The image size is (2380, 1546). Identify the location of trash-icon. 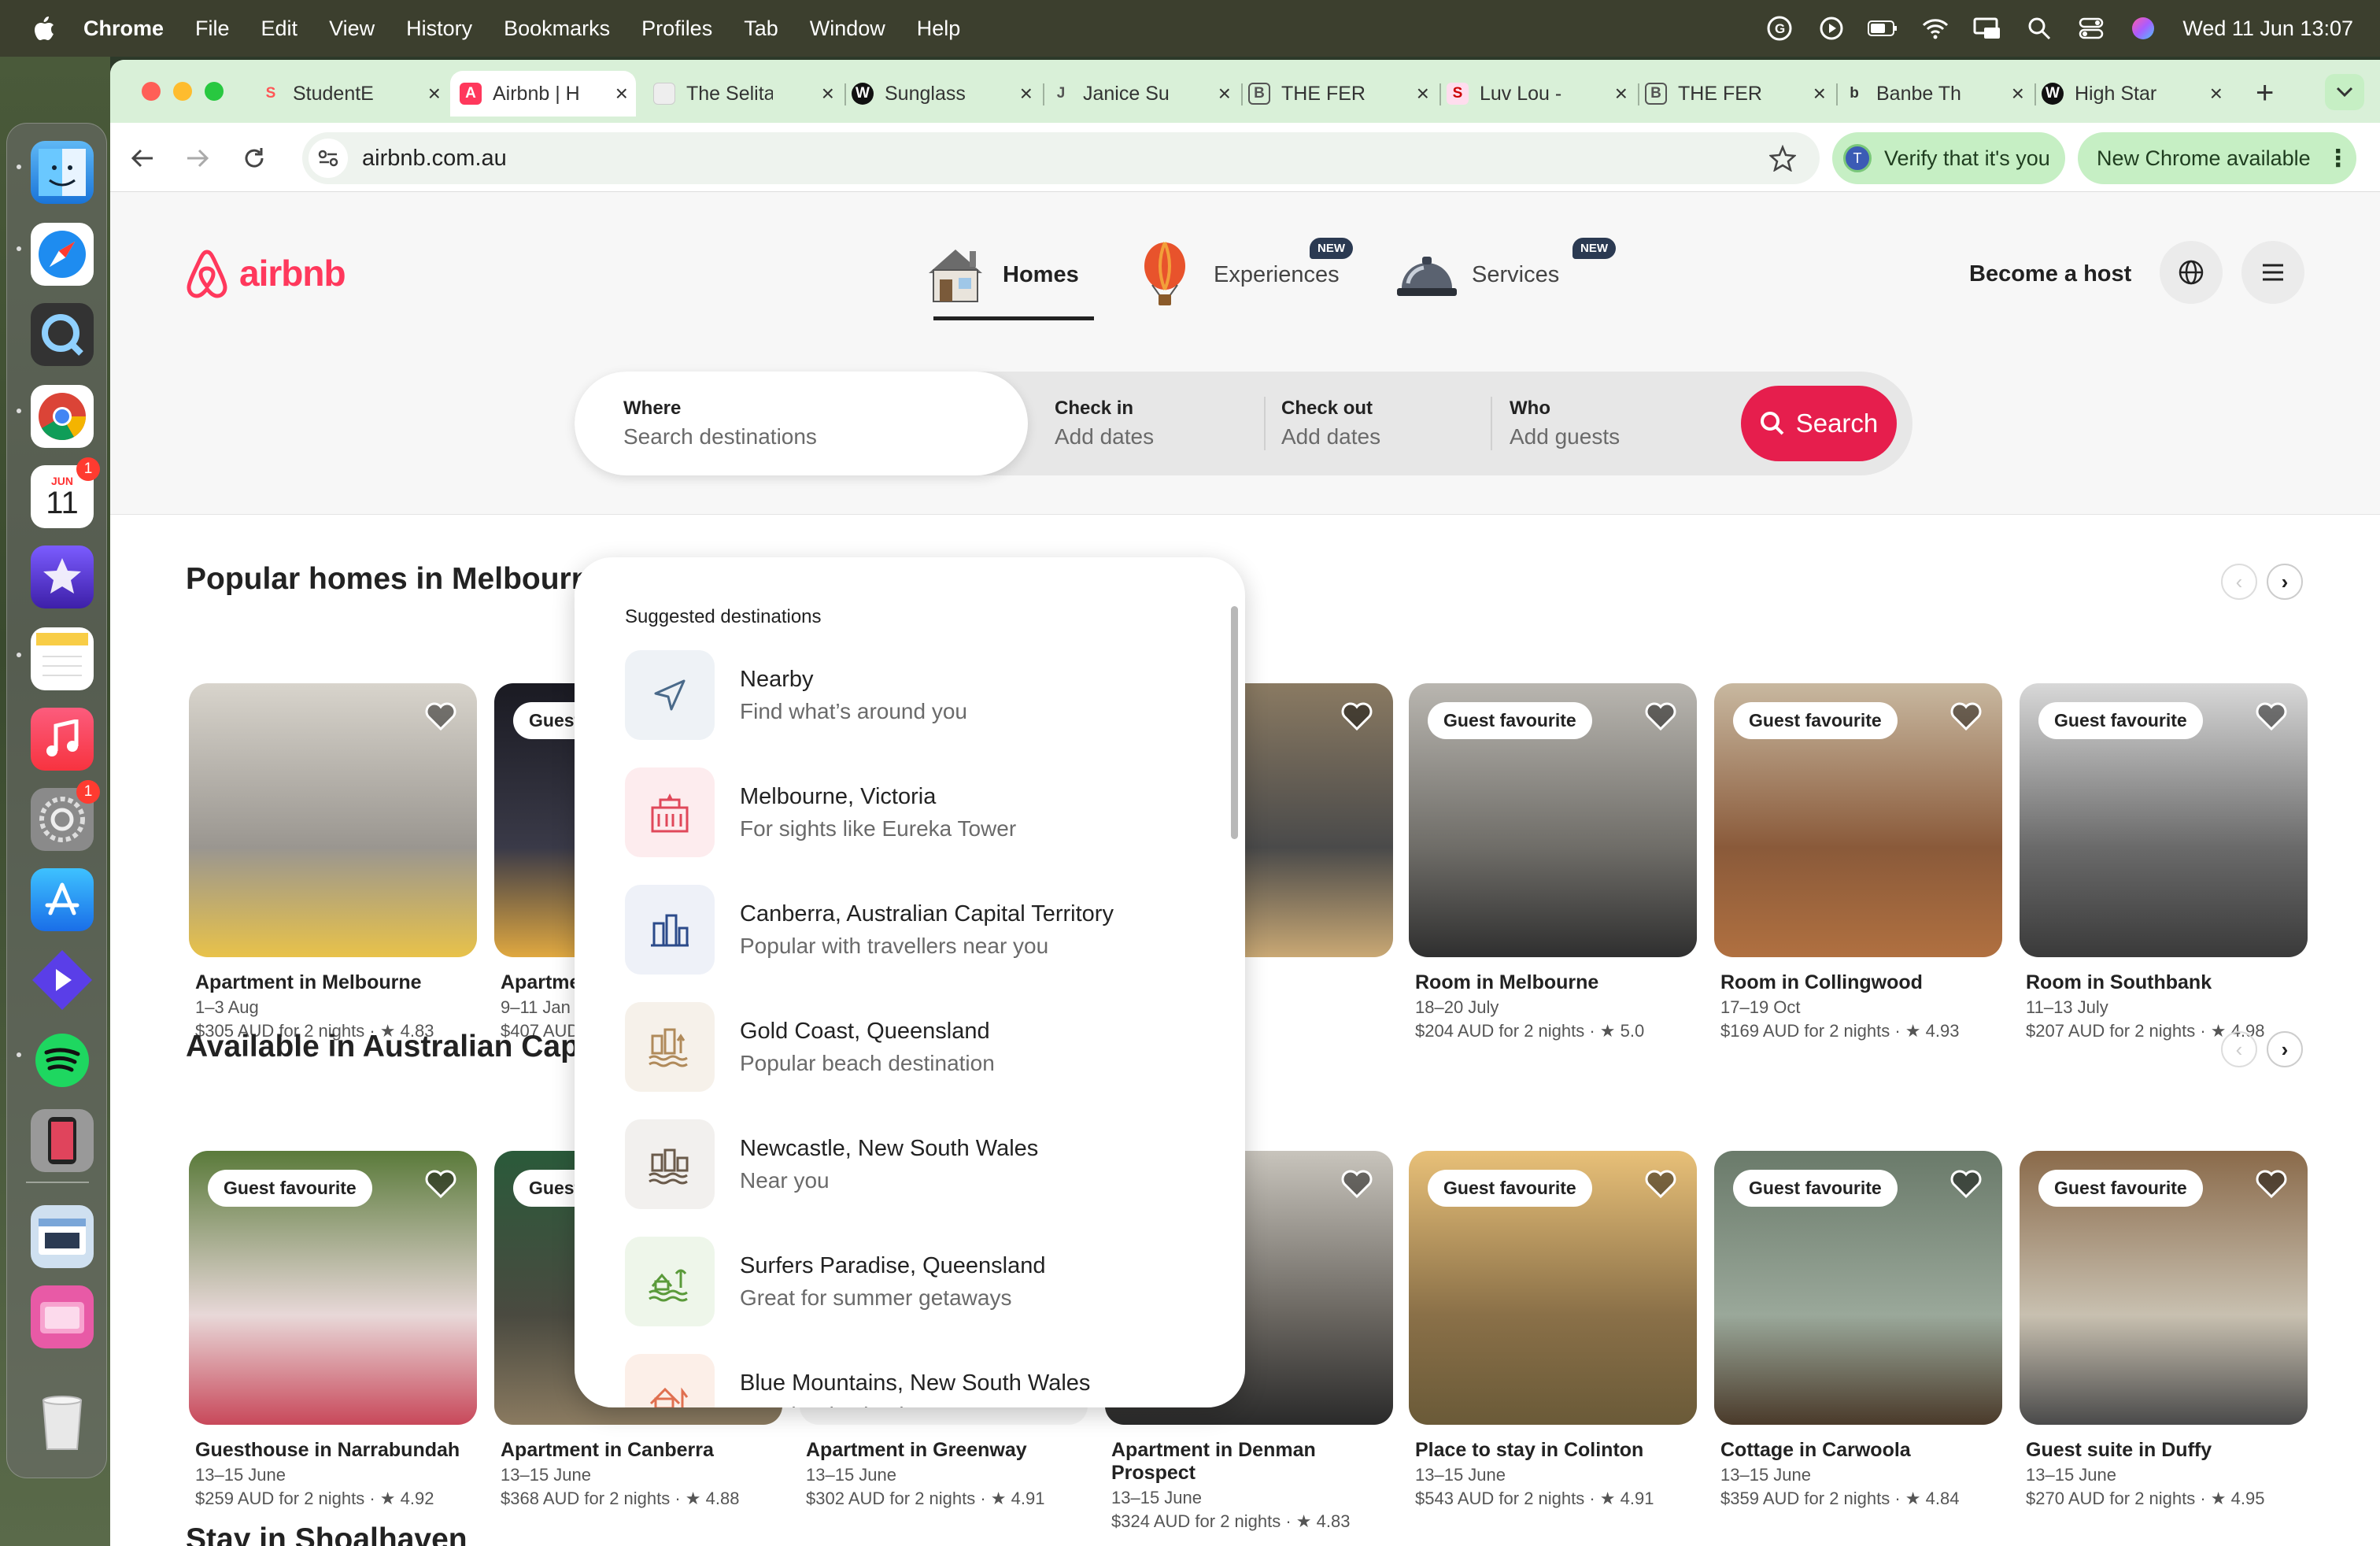
(62, 1422).